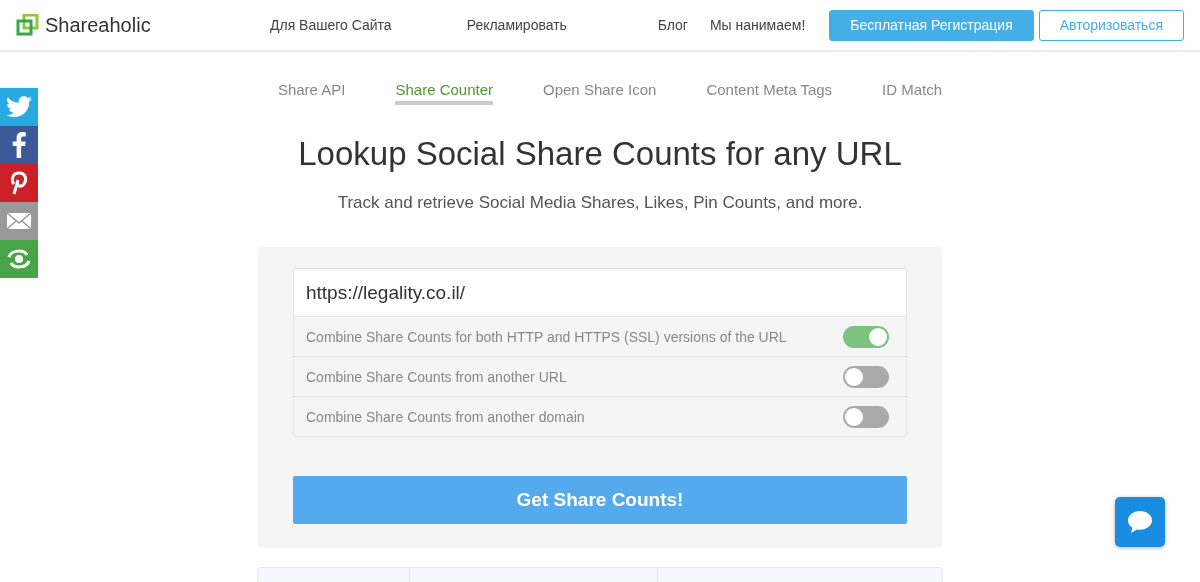 This screenshot has width=1200, height=582. I want to click on p-letter-icon, so click(19, 183).